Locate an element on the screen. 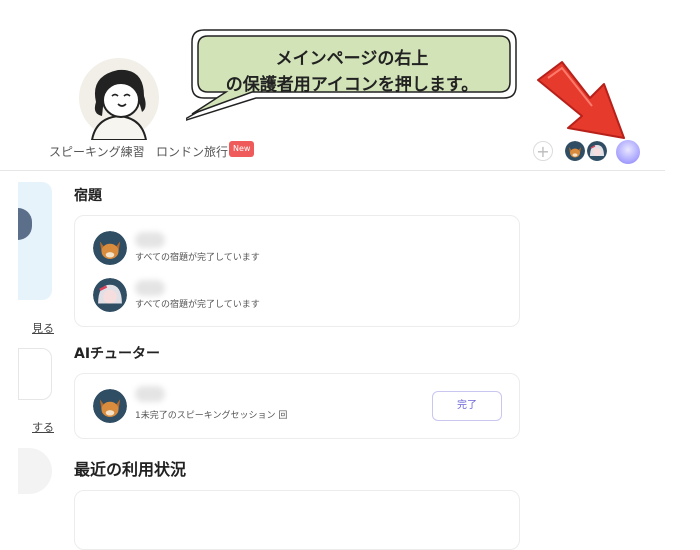 The image size is (700, 550). left-card-banner is located at coordinates (35, 241).